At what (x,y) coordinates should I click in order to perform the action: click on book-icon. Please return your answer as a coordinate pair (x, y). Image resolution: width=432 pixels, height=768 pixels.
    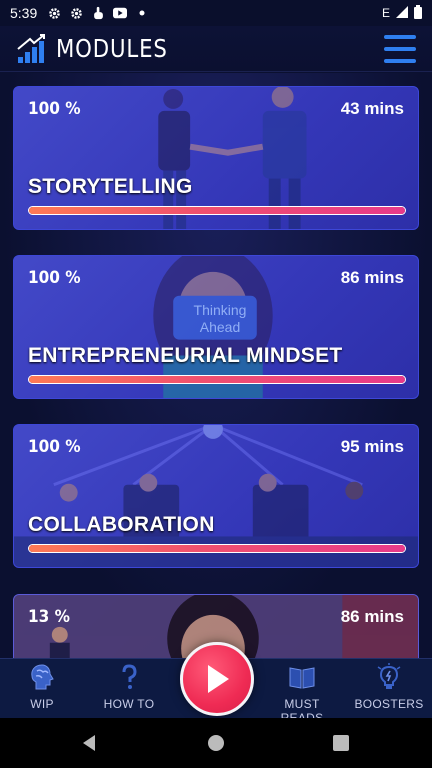
    Looking at the image, I should click on (302, 678).